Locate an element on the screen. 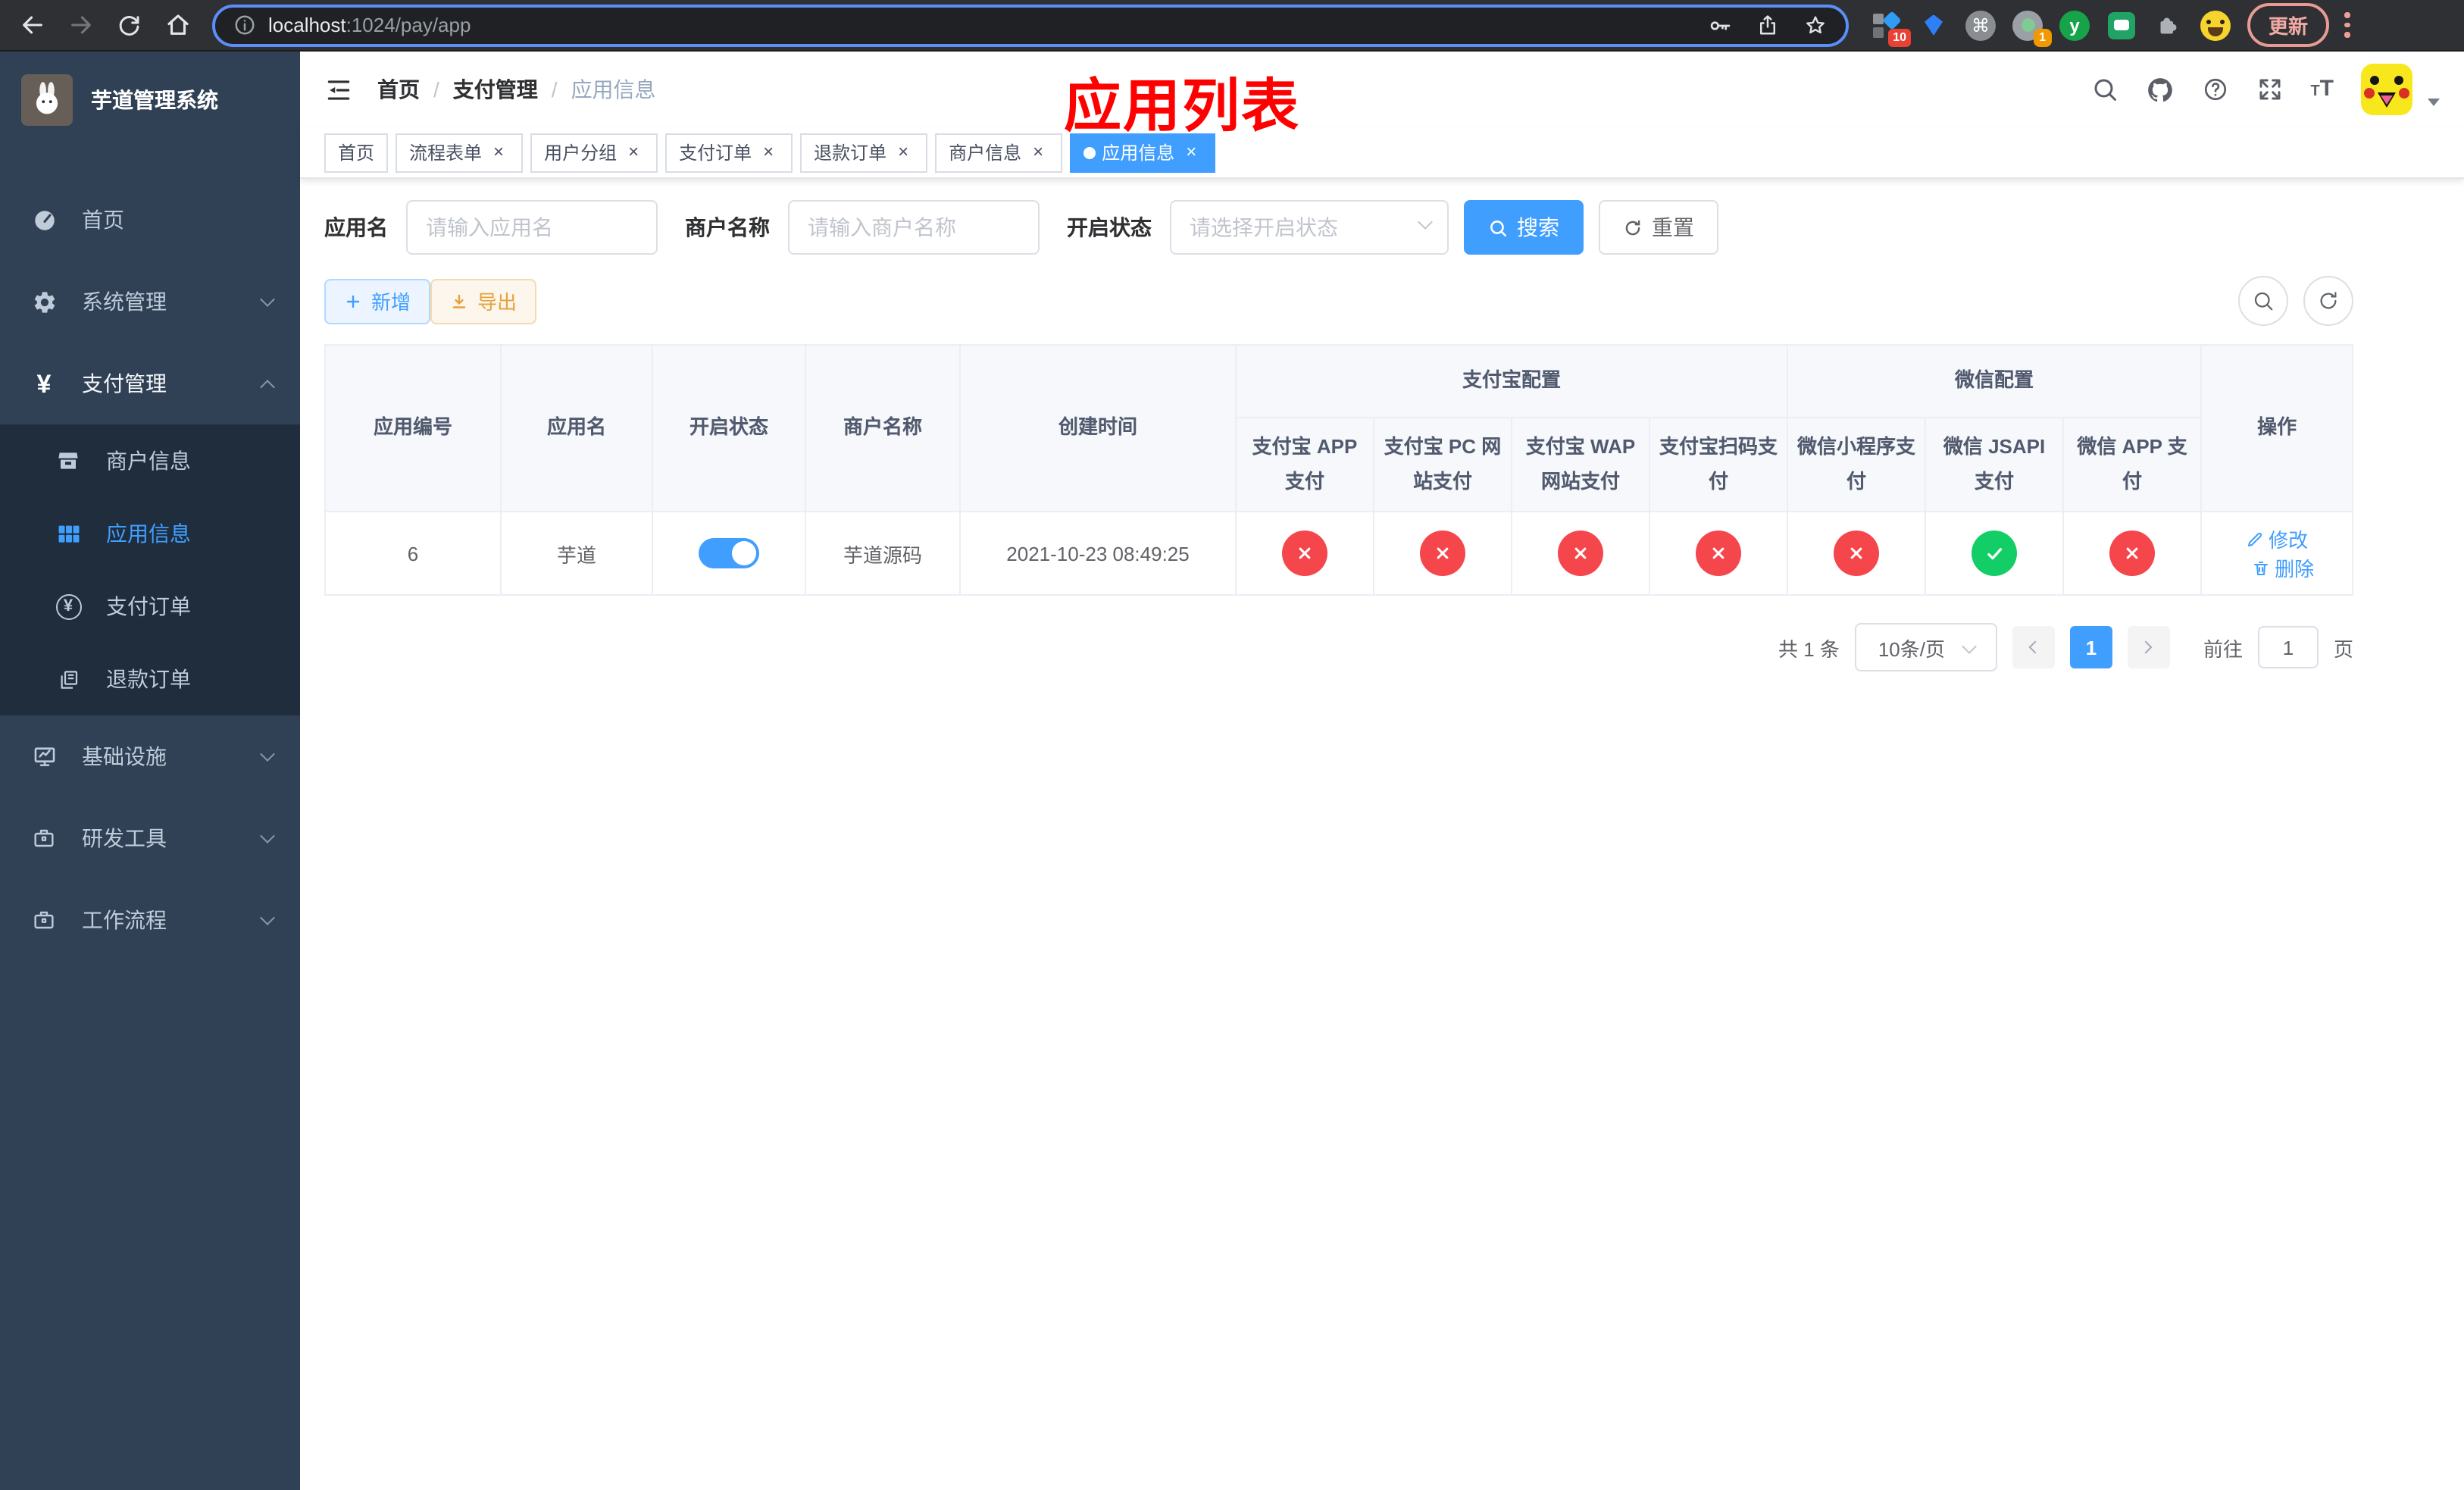 The height and width of the screenshot is (1490, 2464). help-icon is located at coordinates (2214, 89).